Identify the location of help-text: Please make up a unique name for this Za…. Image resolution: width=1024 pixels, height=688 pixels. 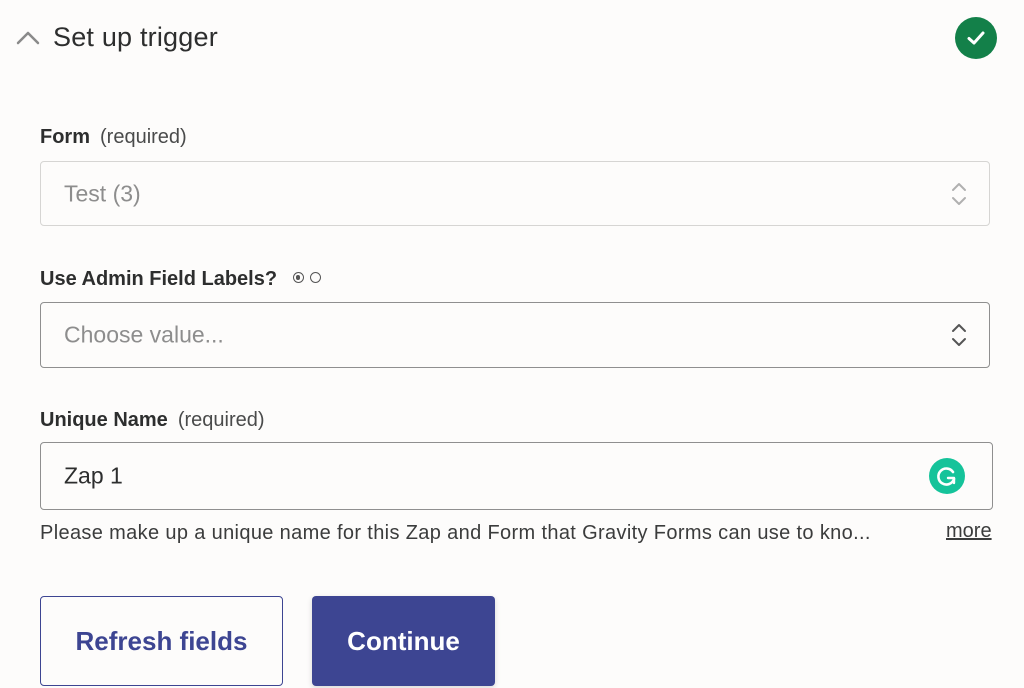
(455, 533).